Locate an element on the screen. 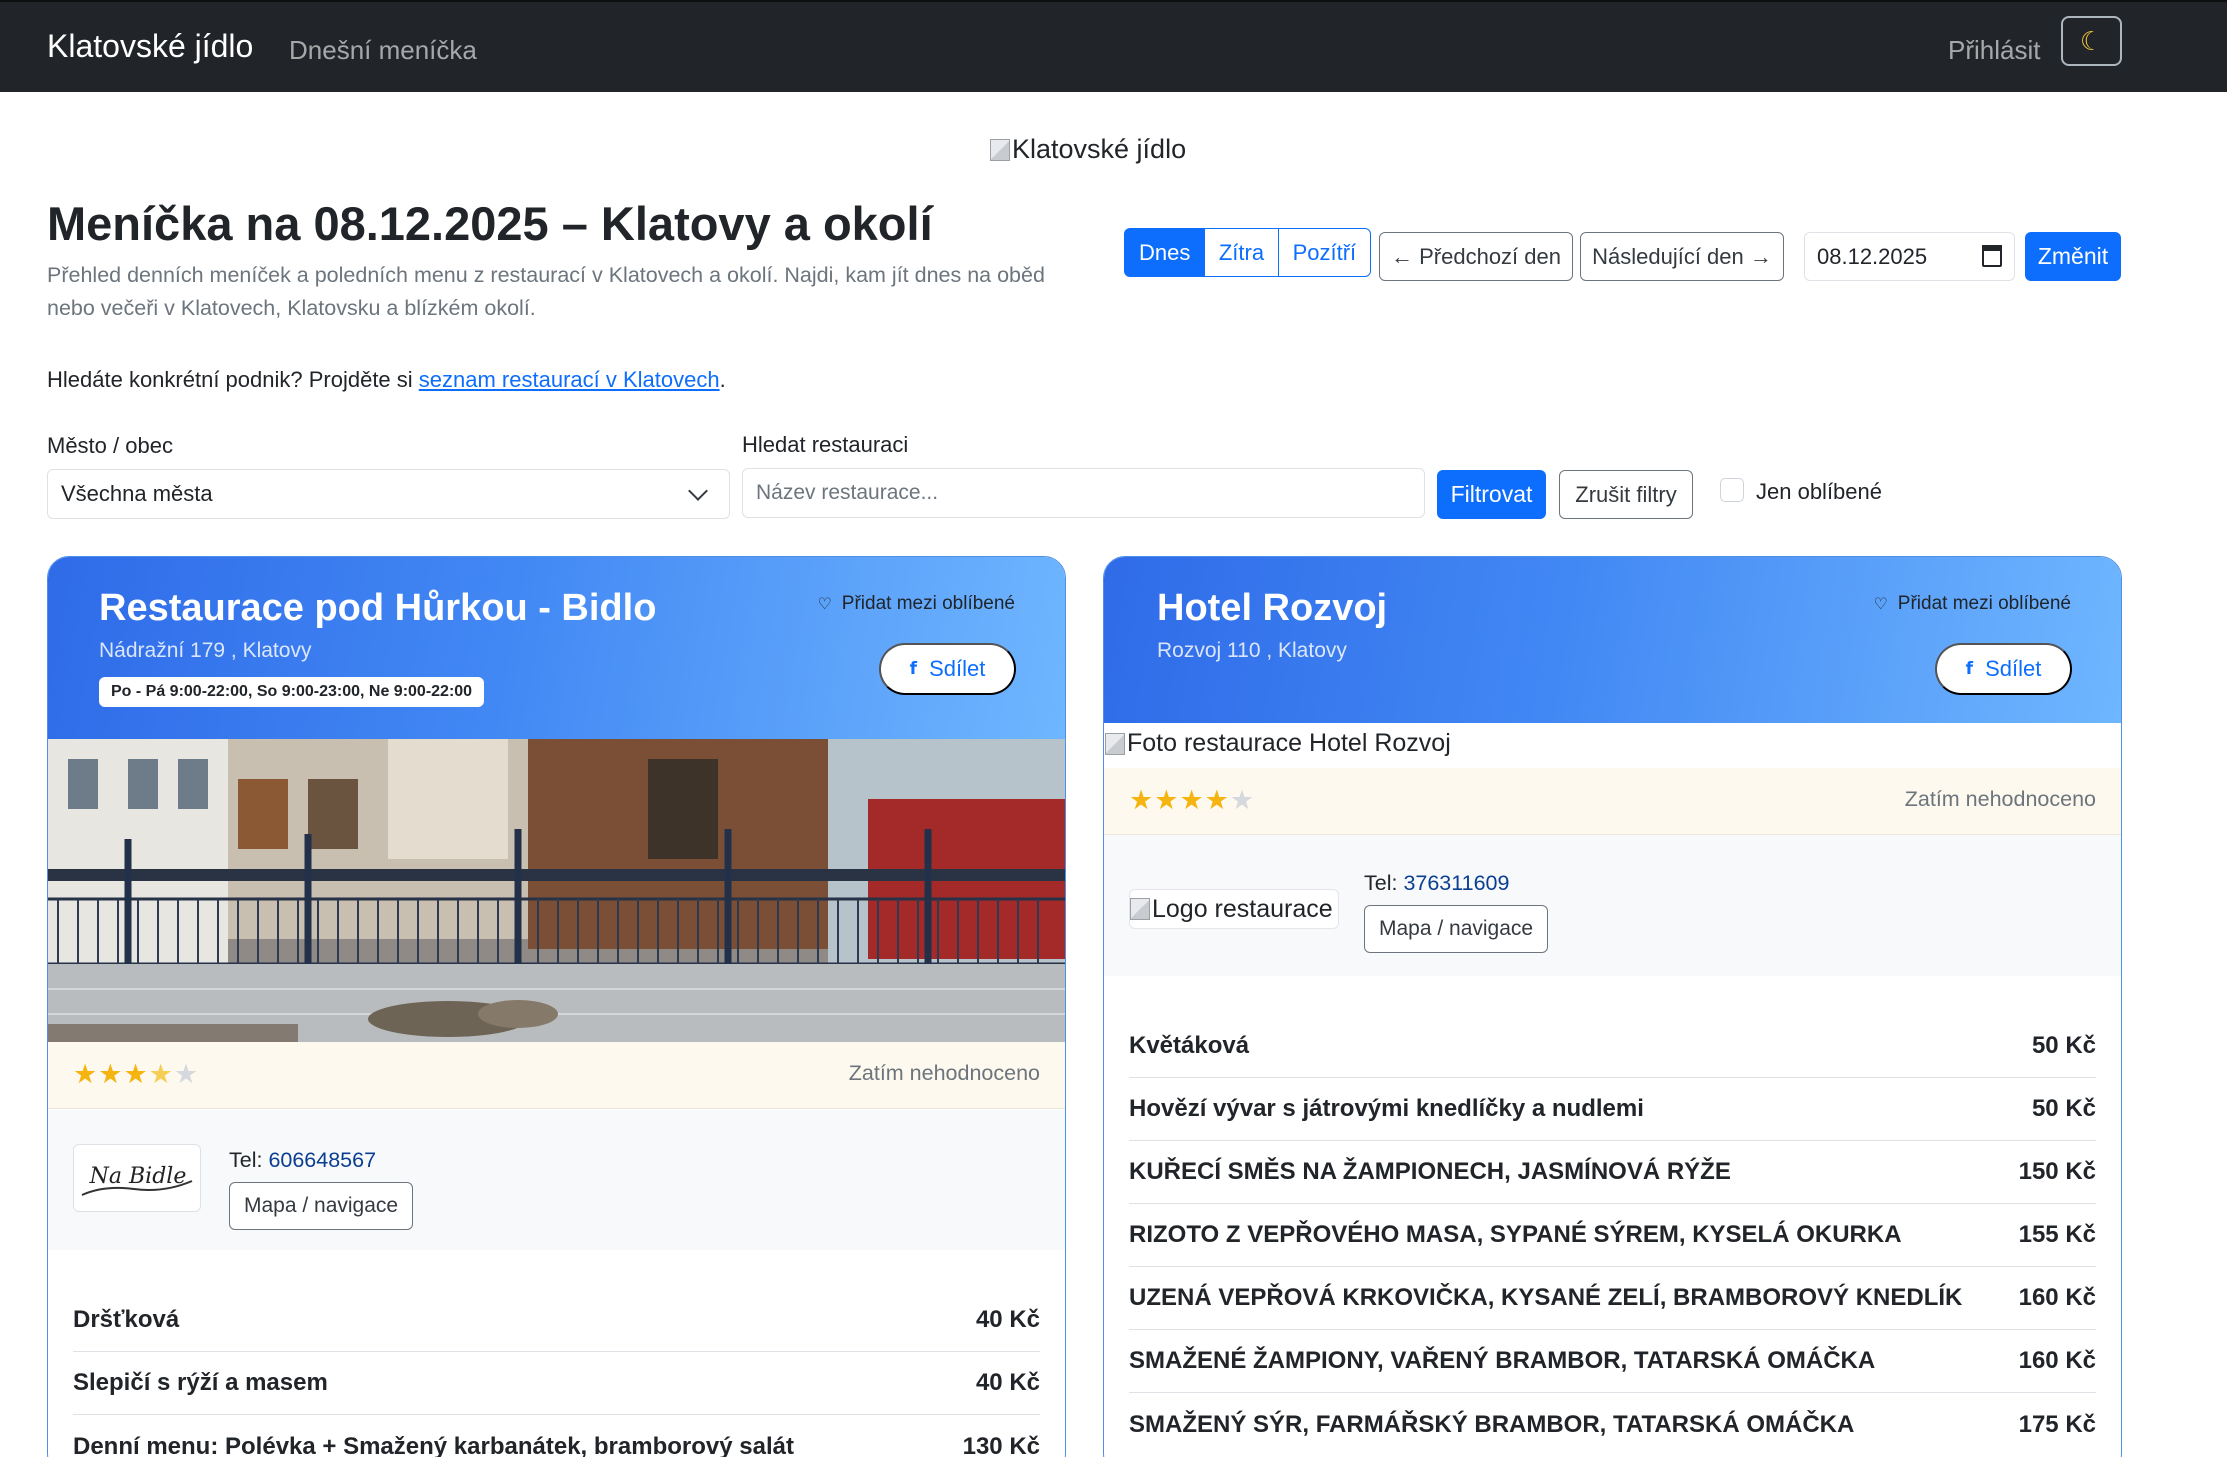  hint-text: Hledáte konkrétní podnik? Projděte si is located at coordinates (233, 379).